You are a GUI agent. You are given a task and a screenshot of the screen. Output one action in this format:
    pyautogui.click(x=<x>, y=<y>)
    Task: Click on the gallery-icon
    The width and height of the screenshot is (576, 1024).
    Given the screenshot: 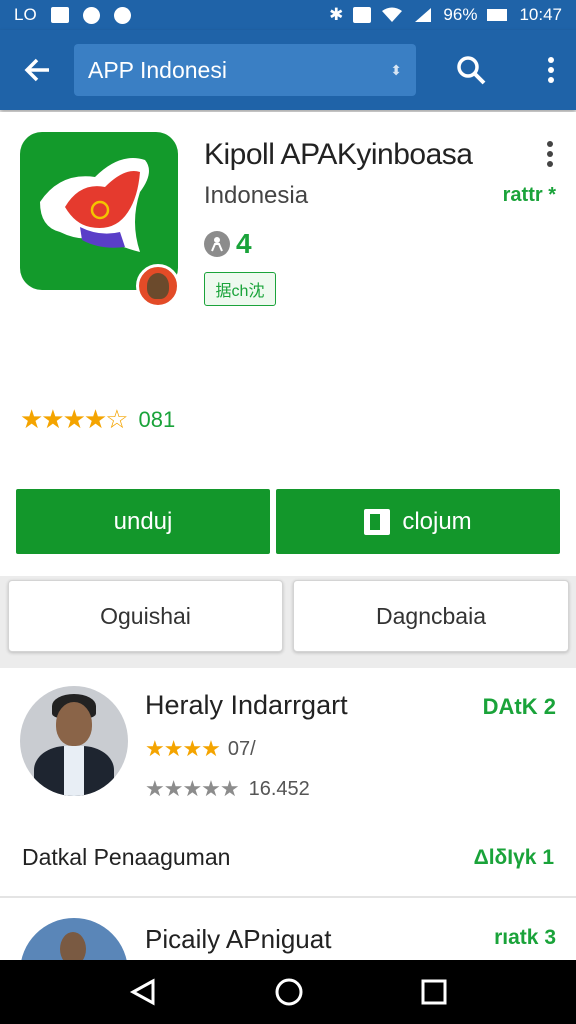 What is the action you would take?
    pyautogui.click(x=59, y=15)
    